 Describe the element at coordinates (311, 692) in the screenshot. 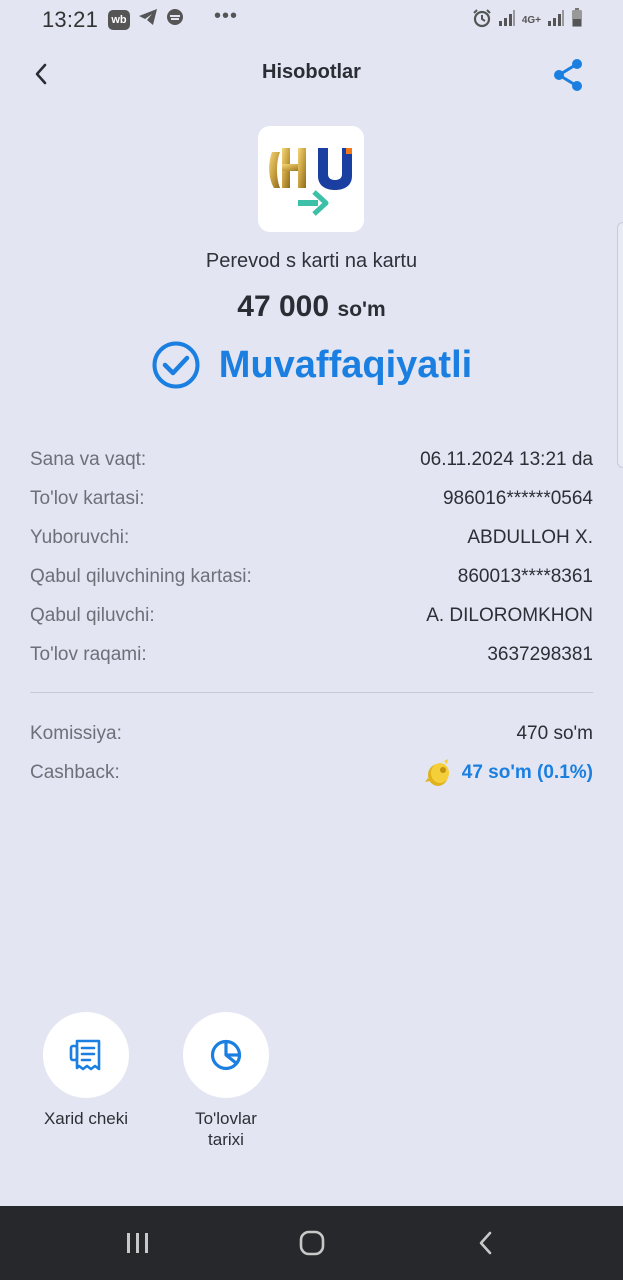

I see `divider` at that location.